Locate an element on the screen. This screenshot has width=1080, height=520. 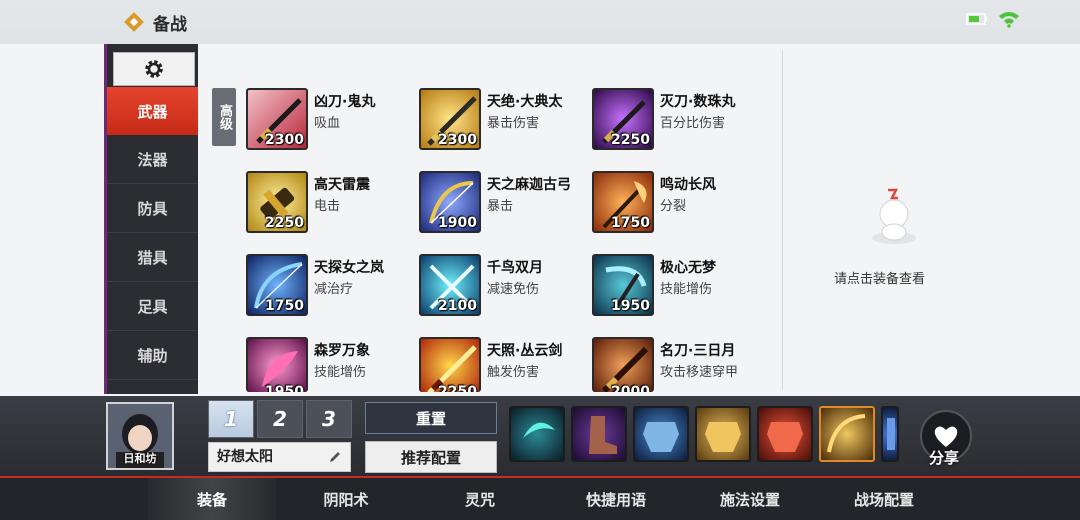
weapon-card: 2300 天绝·大典太 暴击伤害 is located at coordinates (504, 121).